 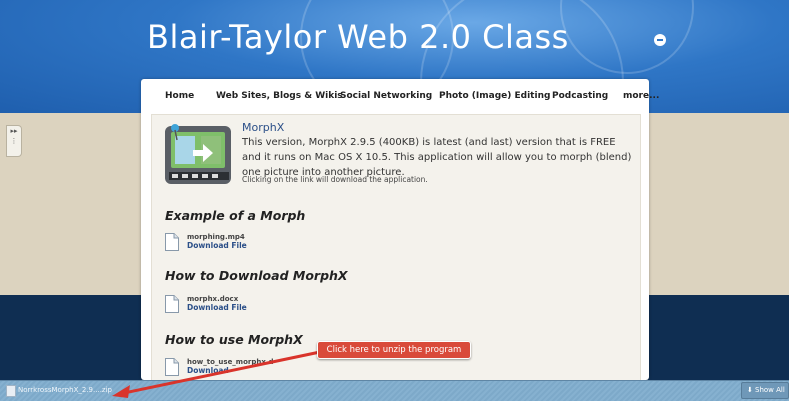 What do you see at coordinates (660, 40) in the screenshot?
I see `menu-toggle-icon` at bounding box center [660, 40].